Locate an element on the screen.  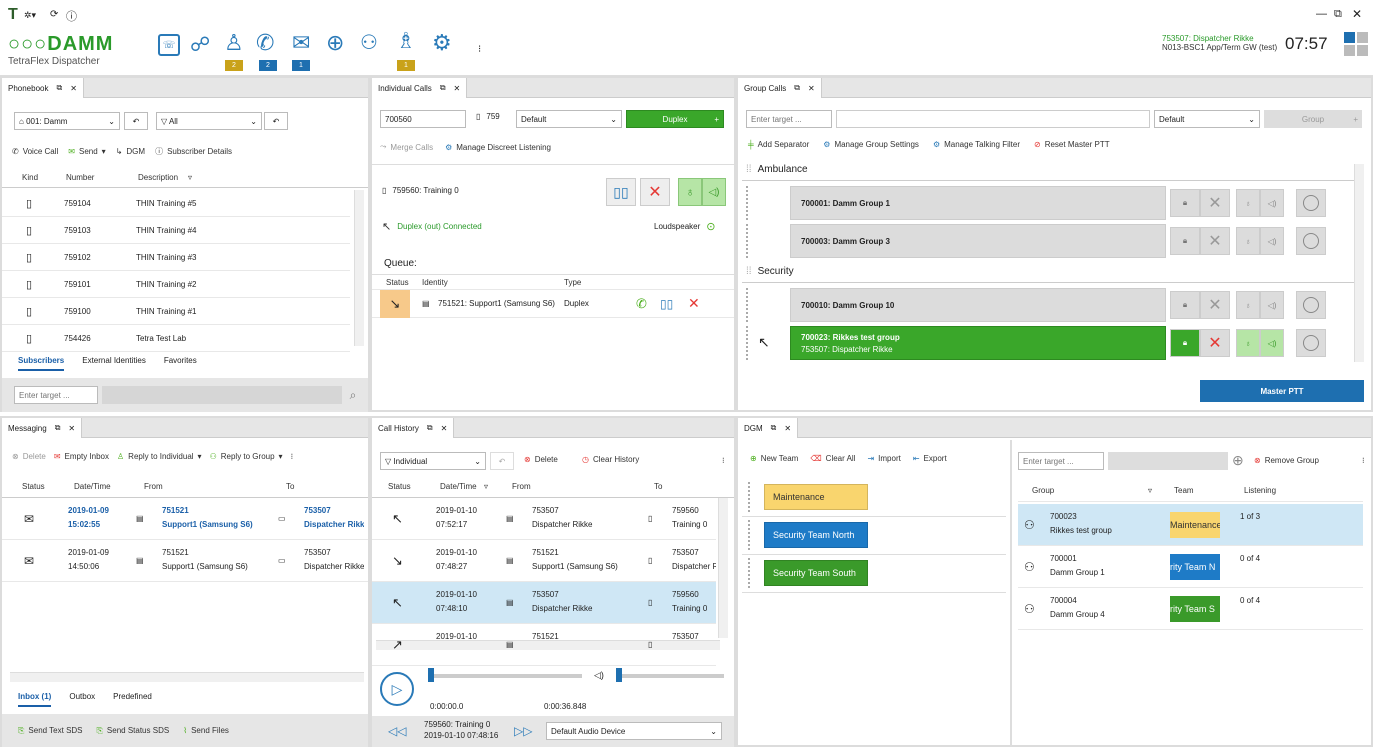
group-scrollbar is located at coordinates (1359, 263).